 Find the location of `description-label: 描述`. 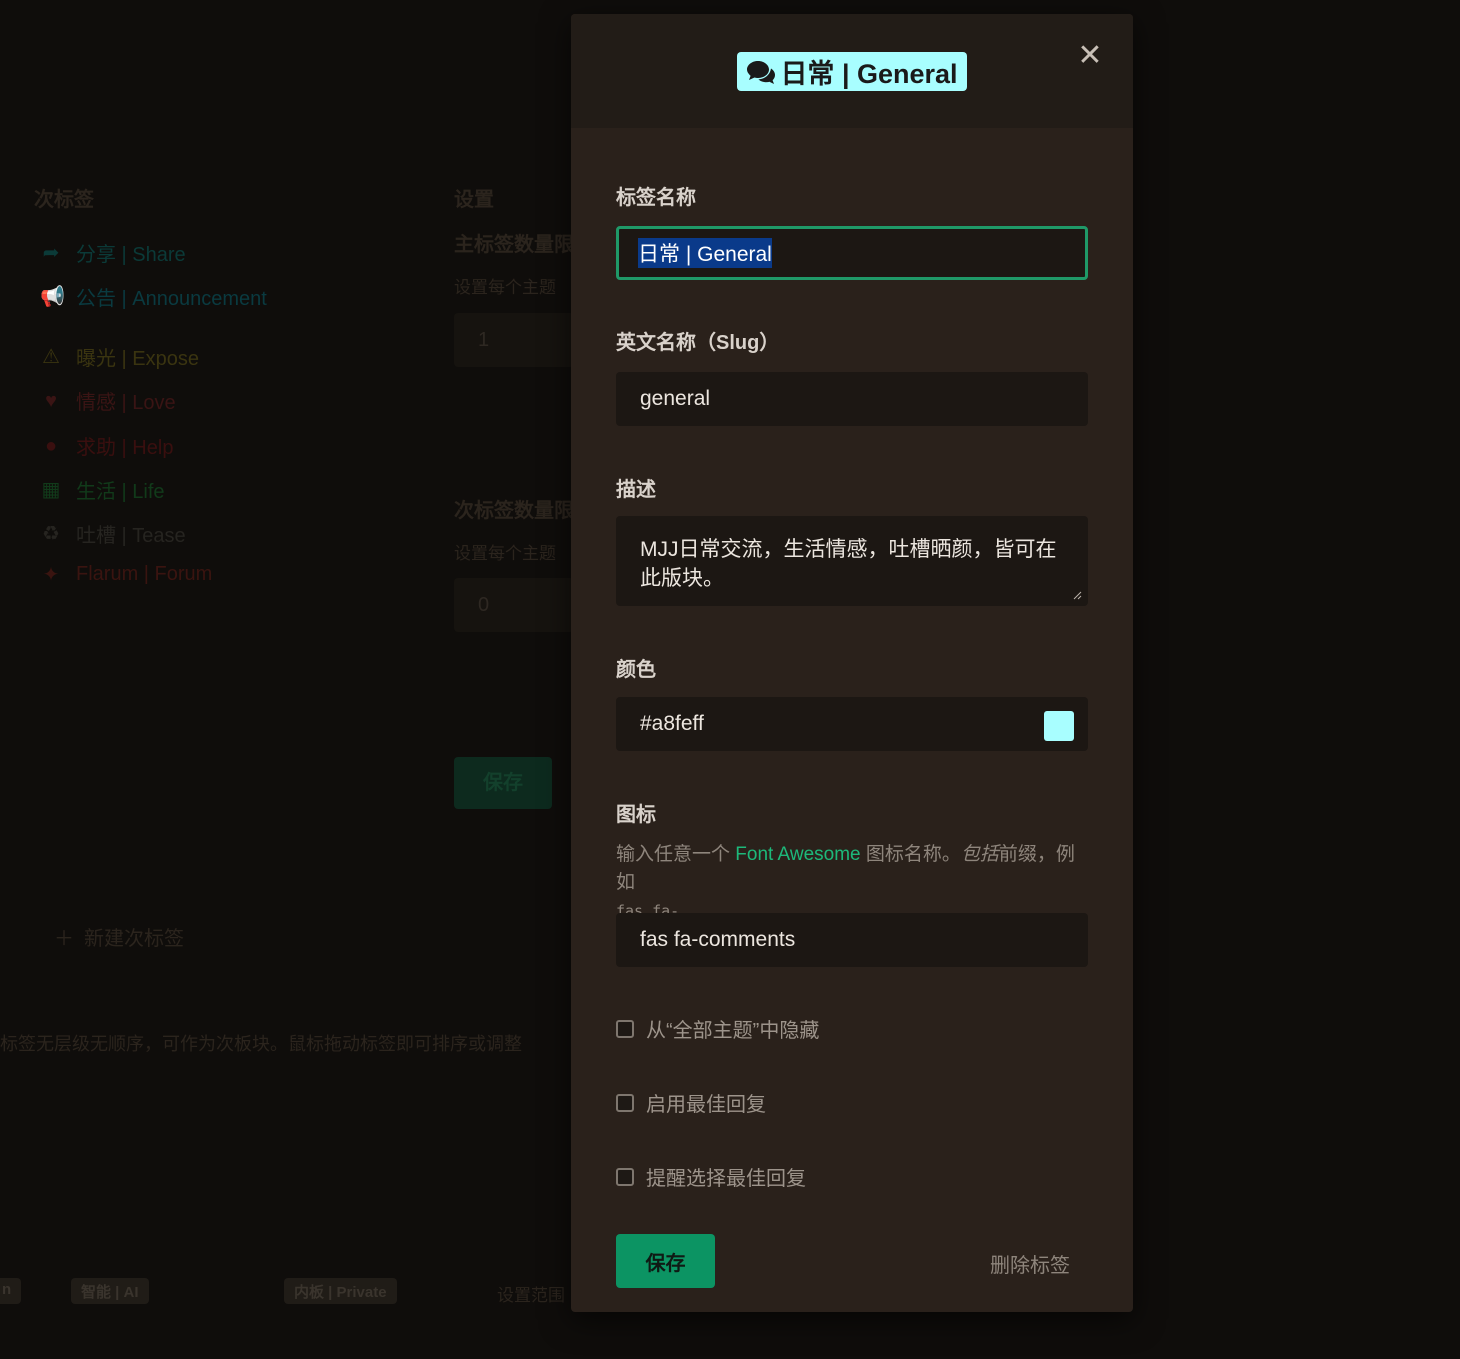

description-label: 描述 is located at coordinates (636, 490).